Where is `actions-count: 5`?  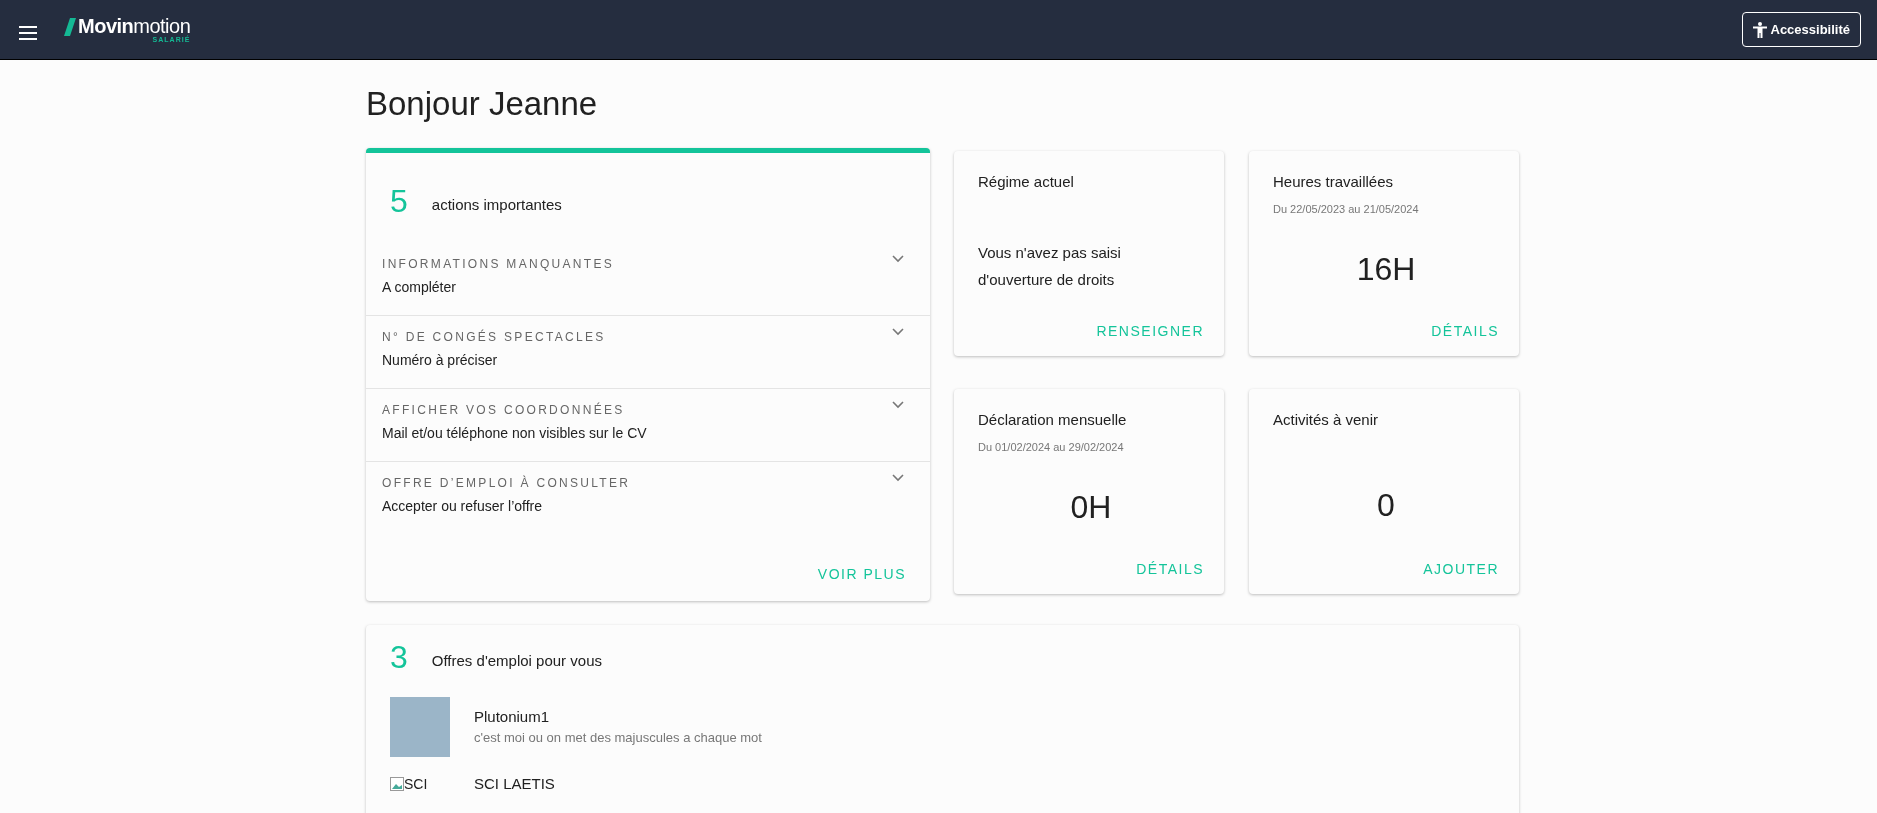
actions-count: 5 is located at coordinates (399, 200).